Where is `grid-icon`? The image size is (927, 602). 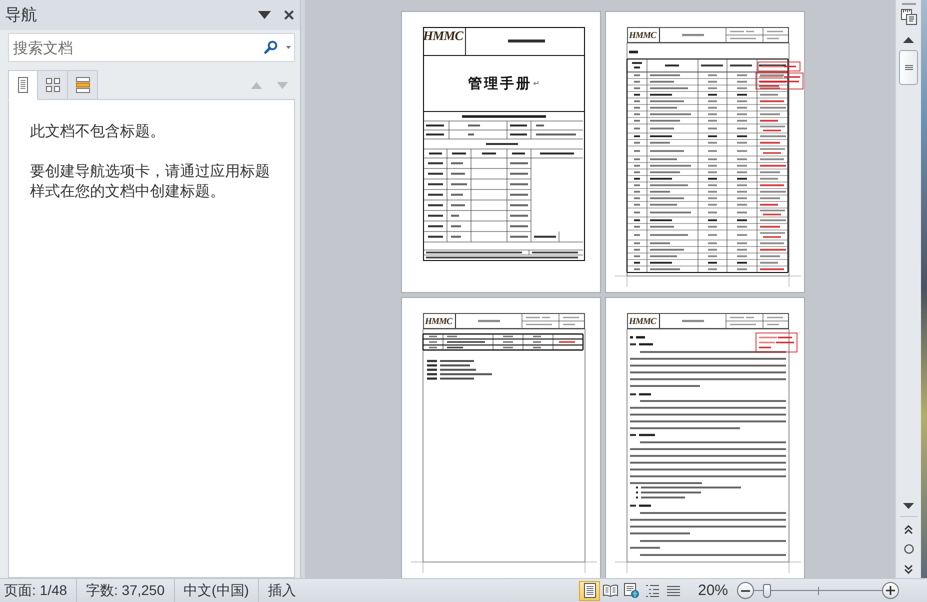
grid-icon is located at coordinates (53, 85).